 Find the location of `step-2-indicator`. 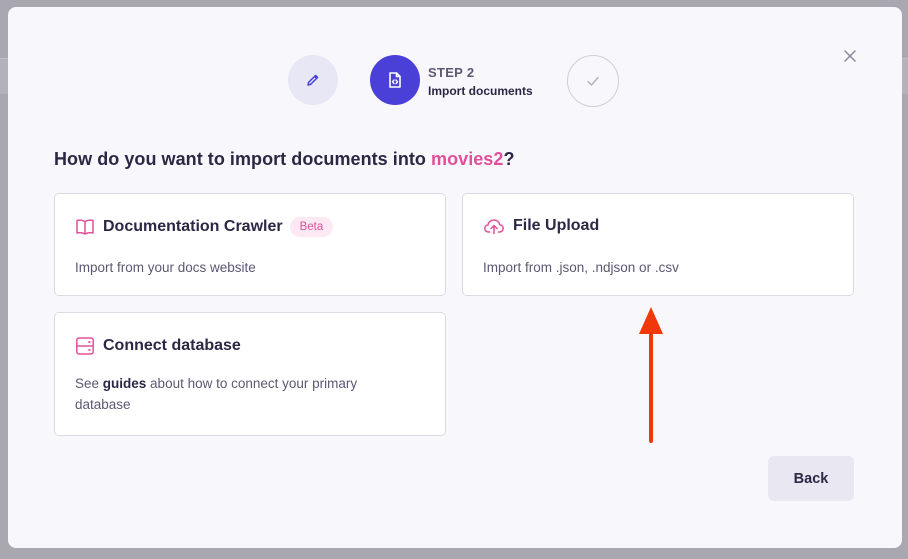

step-2-indicator is located at coordinates (395, 80).